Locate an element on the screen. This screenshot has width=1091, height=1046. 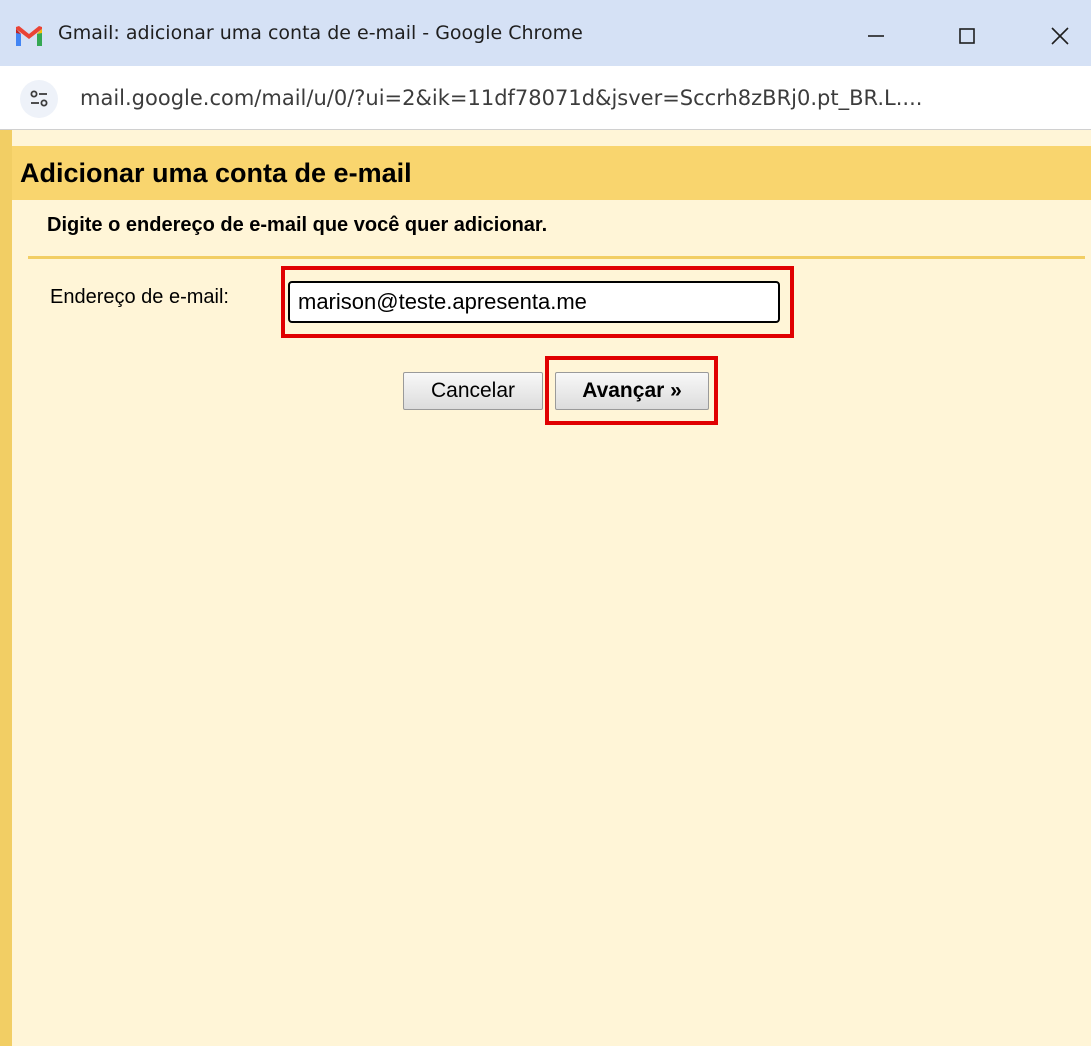
site-info-icon is located at coordinates (39, 98).